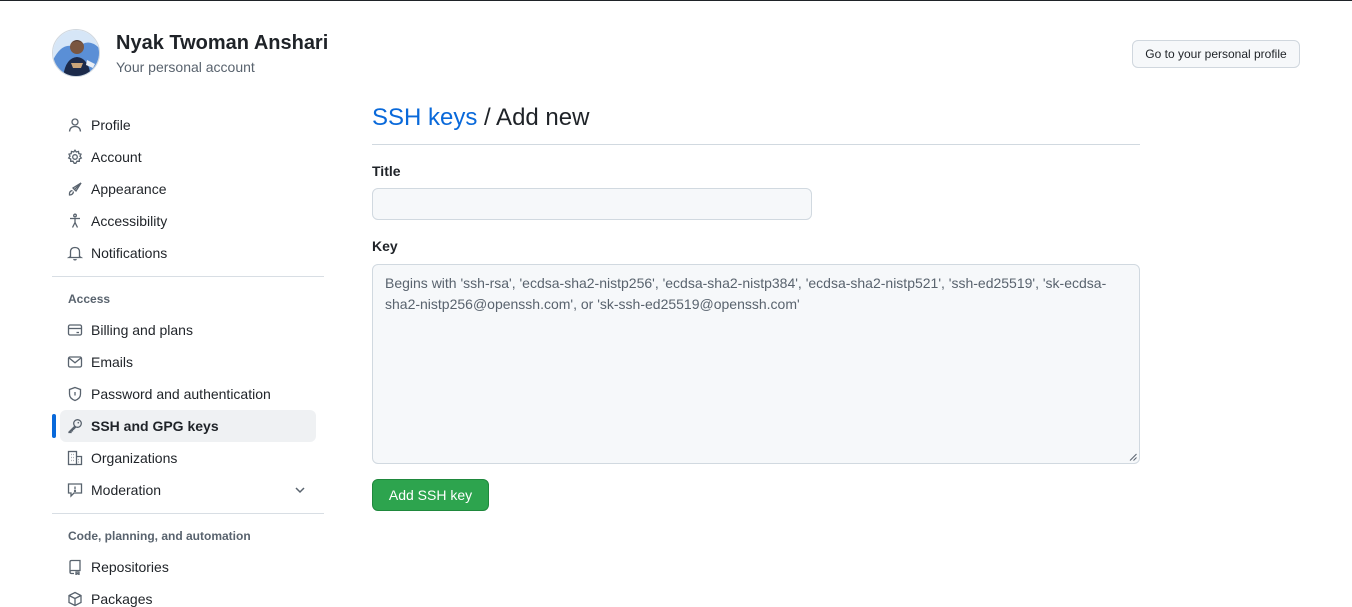 The width and height of the screenshot is (1352, 607). What do you see at coordinates (130, 567) in the screenshot?
I see `sidebar-item-label: Repositories` at bounding box center [130, 567].